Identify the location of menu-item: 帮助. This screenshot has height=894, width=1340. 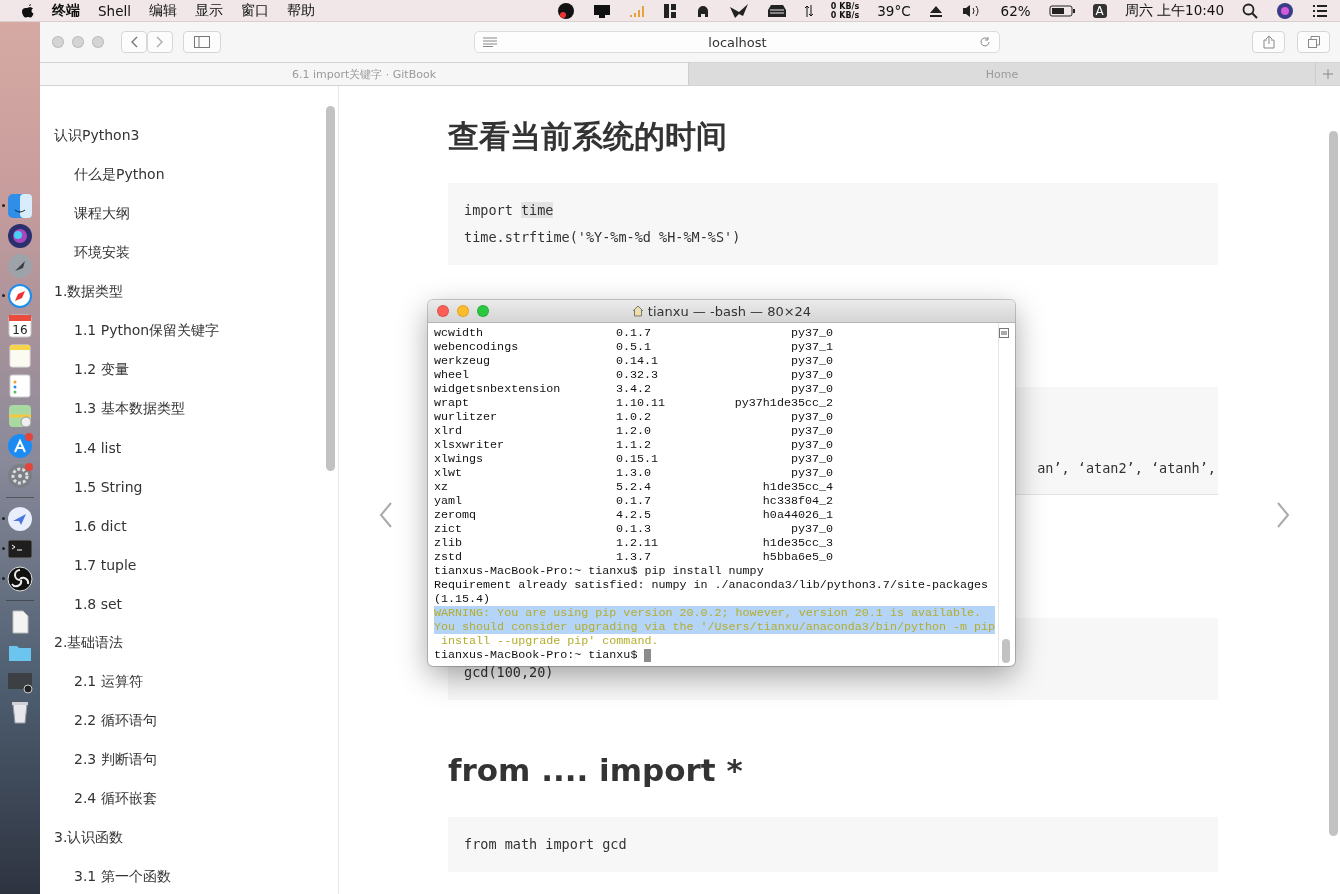
(300, 10).